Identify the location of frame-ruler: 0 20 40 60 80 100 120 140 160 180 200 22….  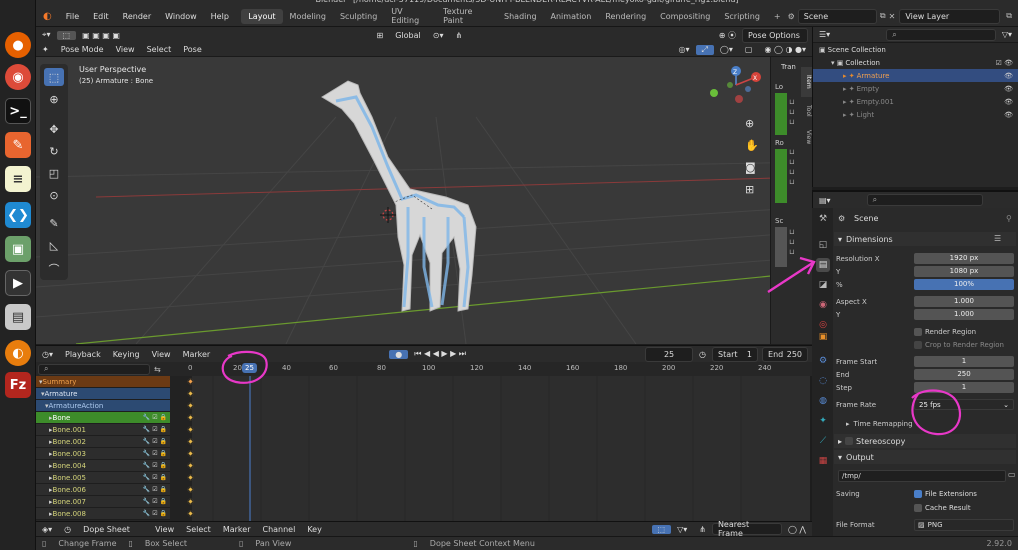
(490, 369).